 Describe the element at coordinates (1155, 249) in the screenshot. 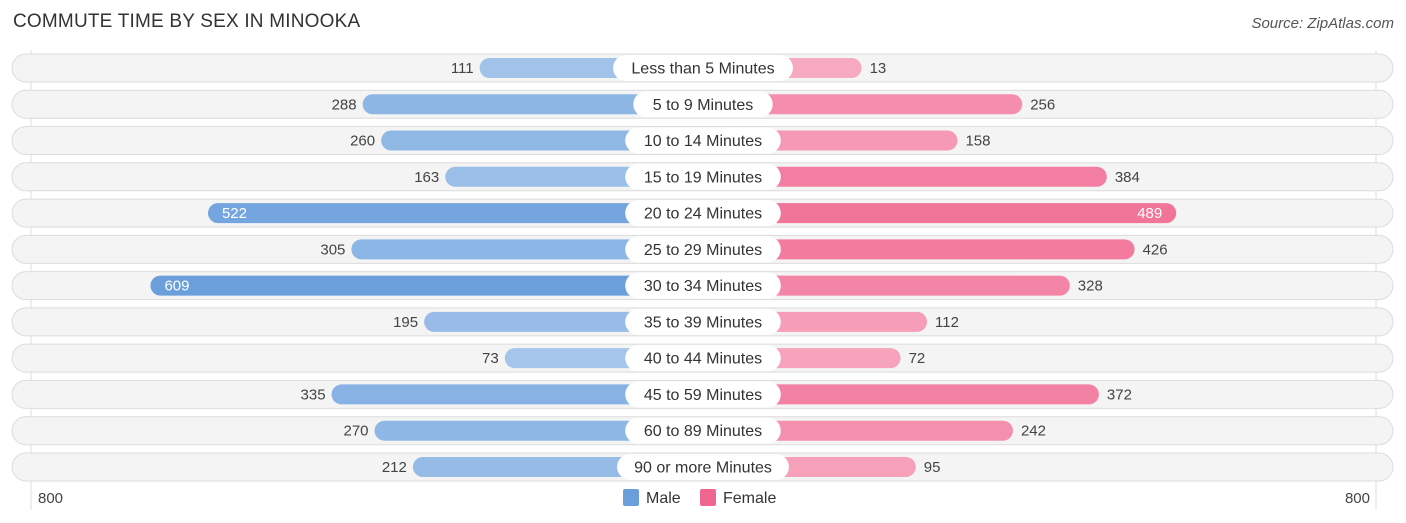

I see `value-label-female: 426` at that location.